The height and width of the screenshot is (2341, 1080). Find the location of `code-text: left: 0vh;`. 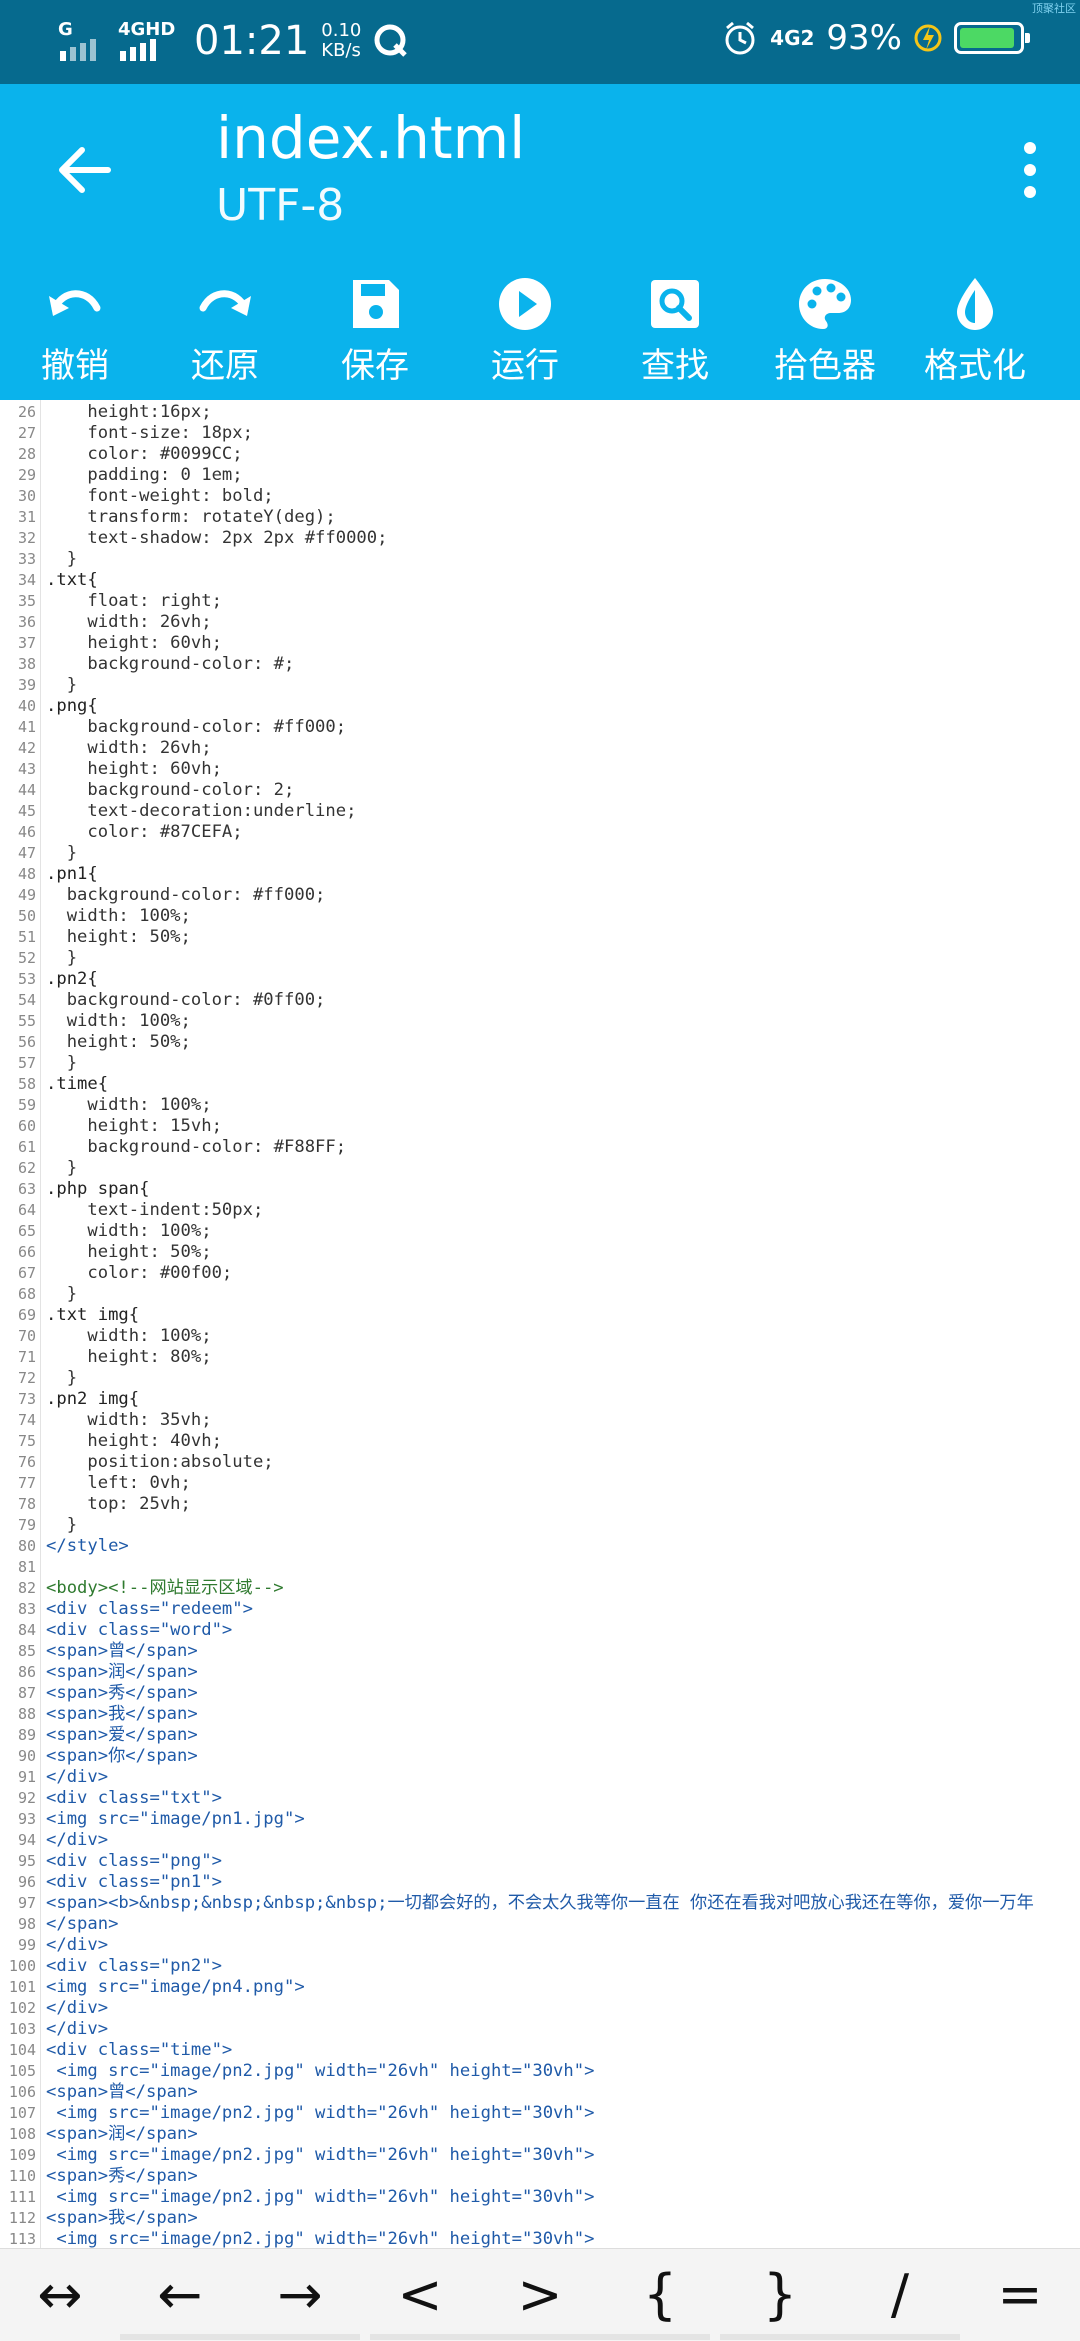

code-text: left: 0vh; is located at coordinates (118, 1483).